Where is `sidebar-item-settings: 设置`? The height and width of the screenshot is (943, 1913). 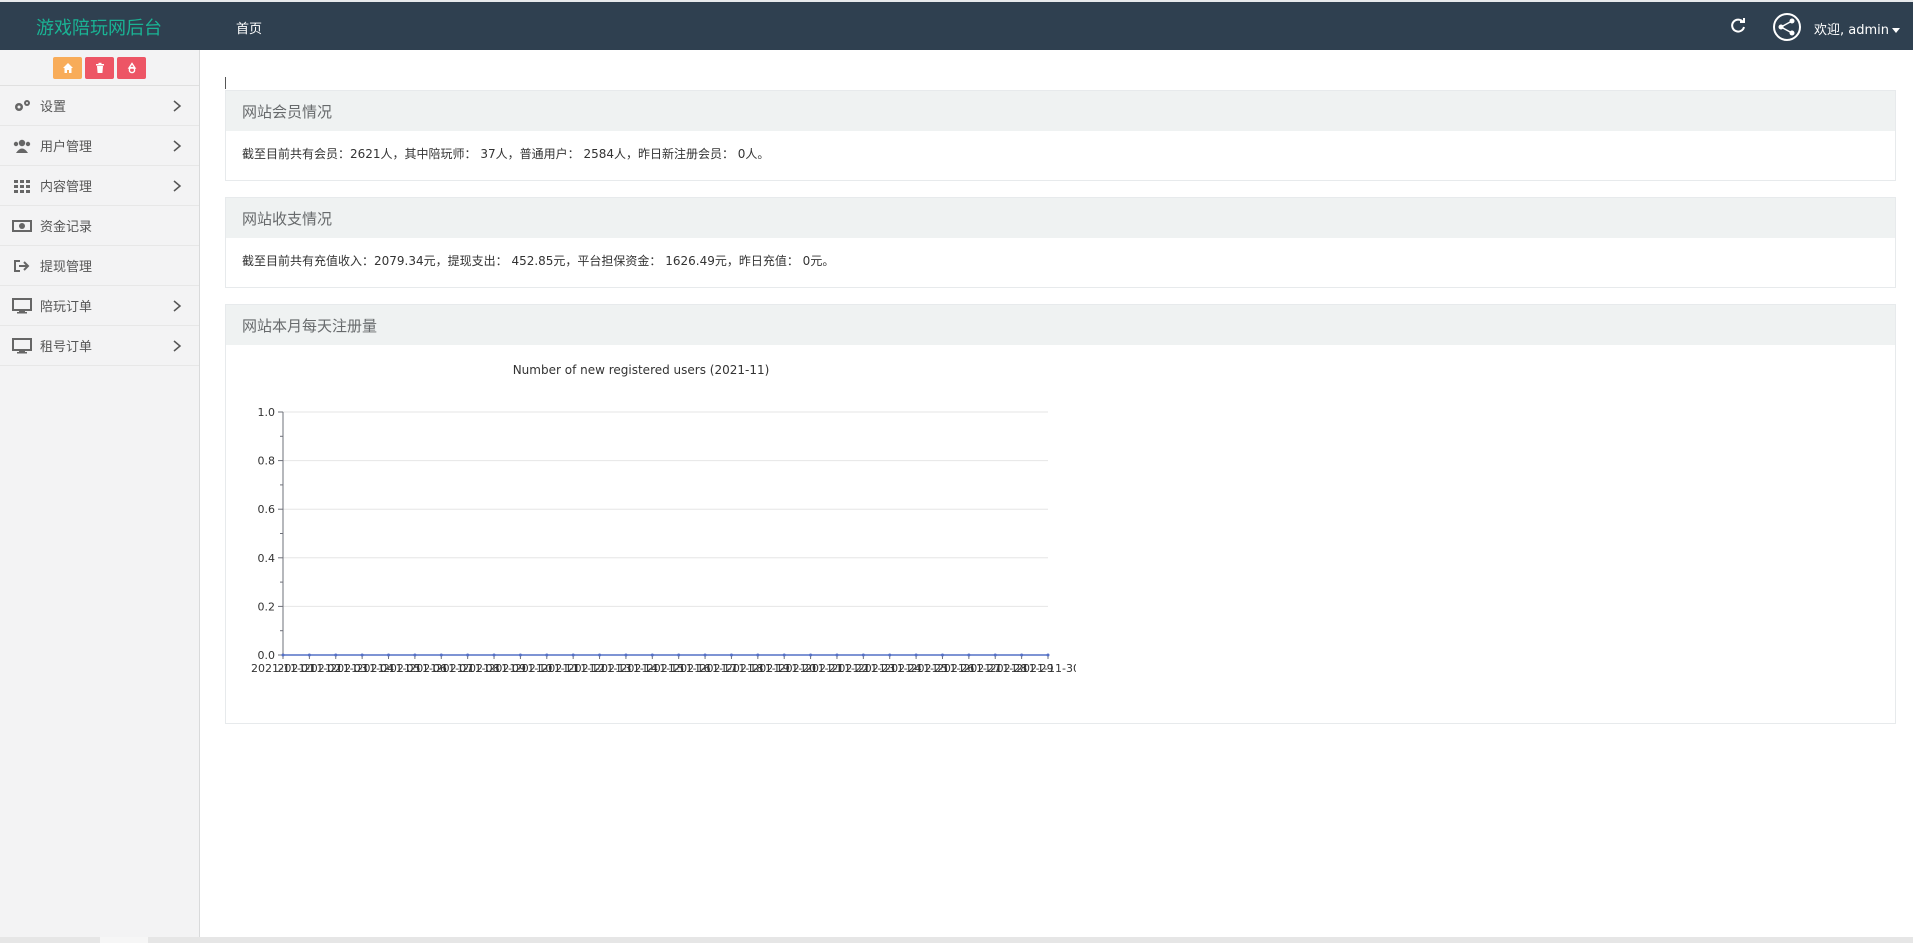 sidebar-item-settings: 设置 is located at coordinates (99, 106).